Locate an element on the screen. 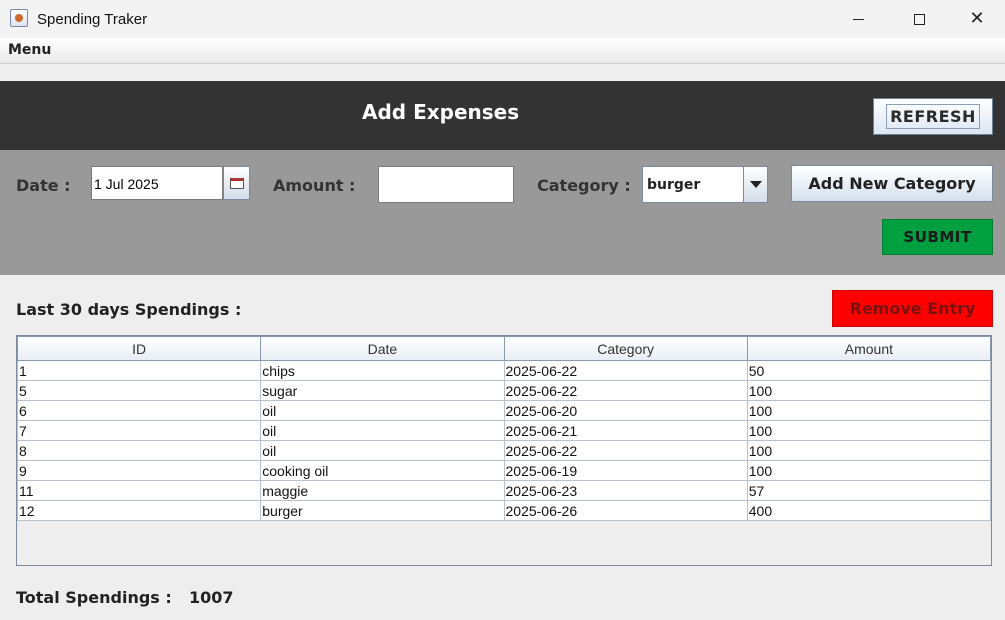 Image resolution: width=1005 pixels, height=620 pixels. cell-date: maggie is located at coordinates (382, 490).